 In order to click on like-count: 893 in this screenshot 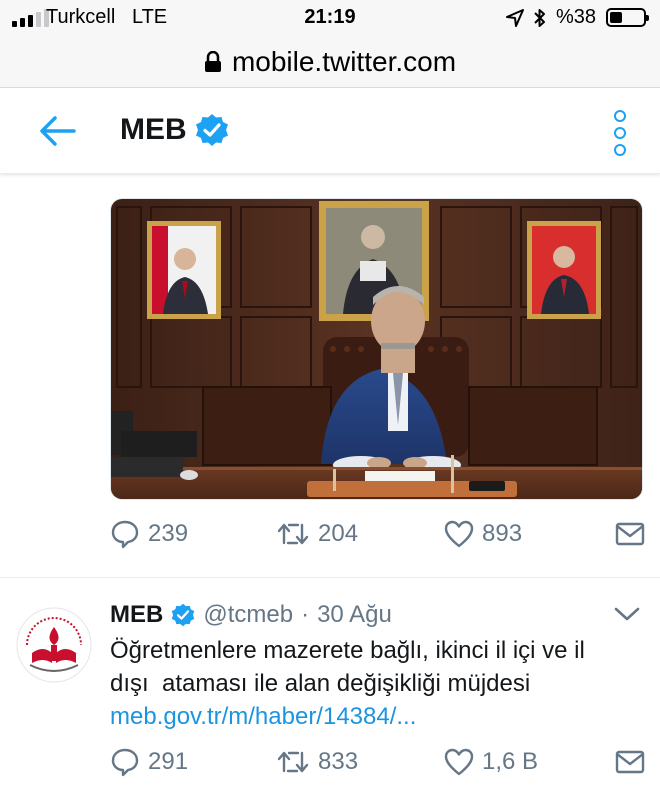, I will do `click(502, 533)`.